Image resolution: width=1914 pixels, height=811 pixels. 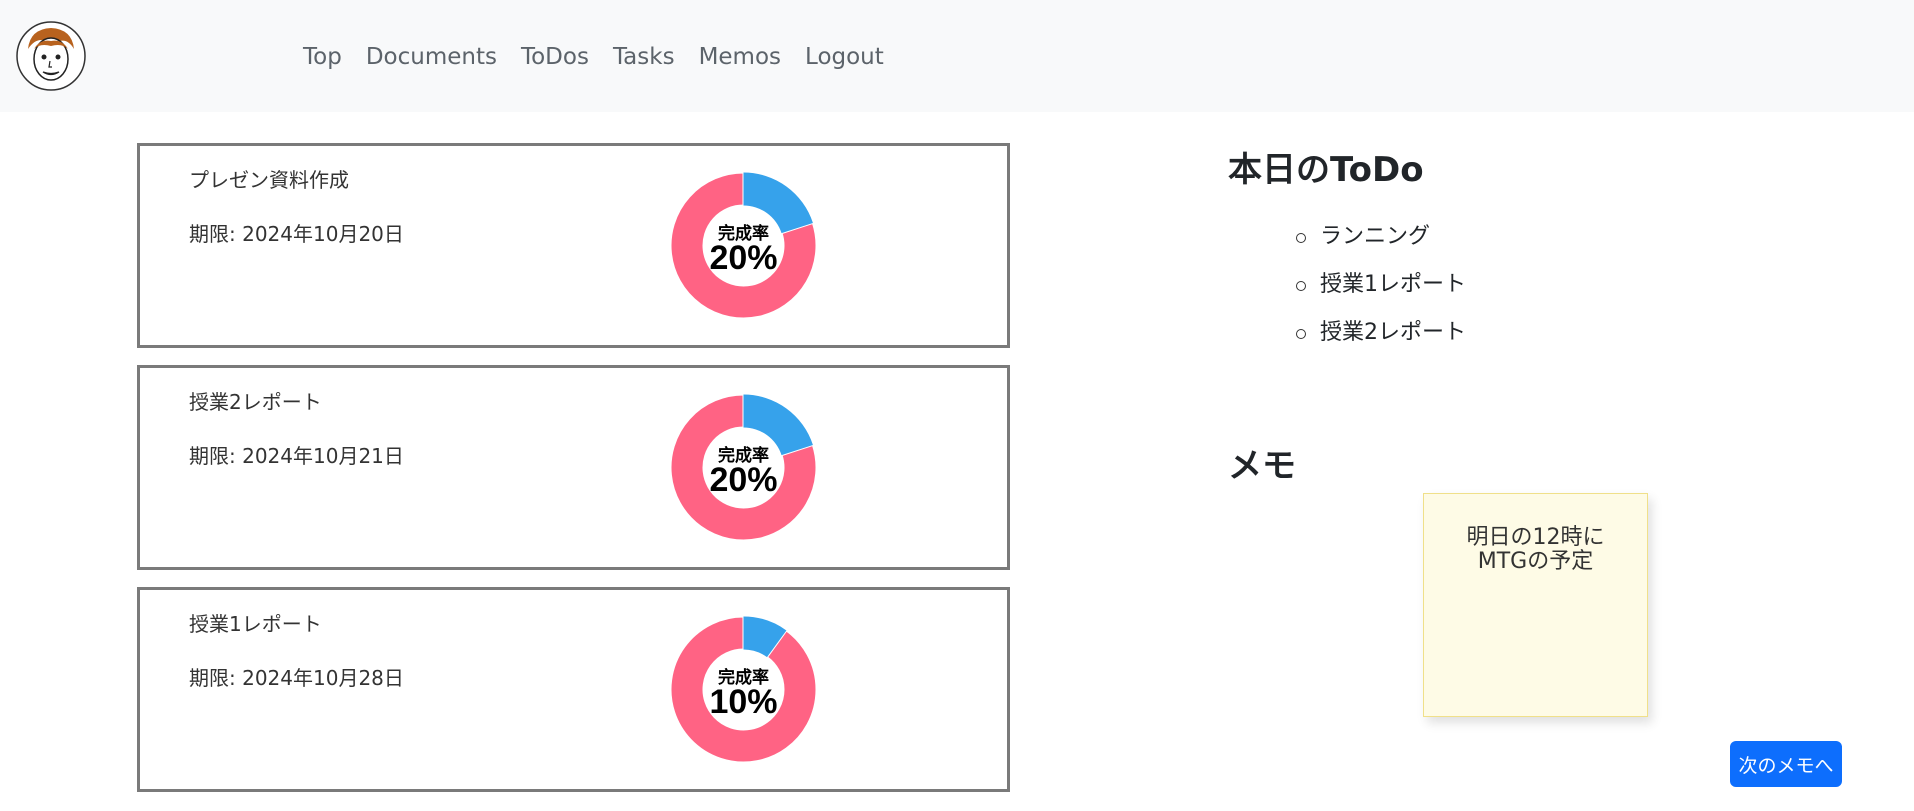 I want to click on nav-link-logout: Logout, so click(x=844, y=57).